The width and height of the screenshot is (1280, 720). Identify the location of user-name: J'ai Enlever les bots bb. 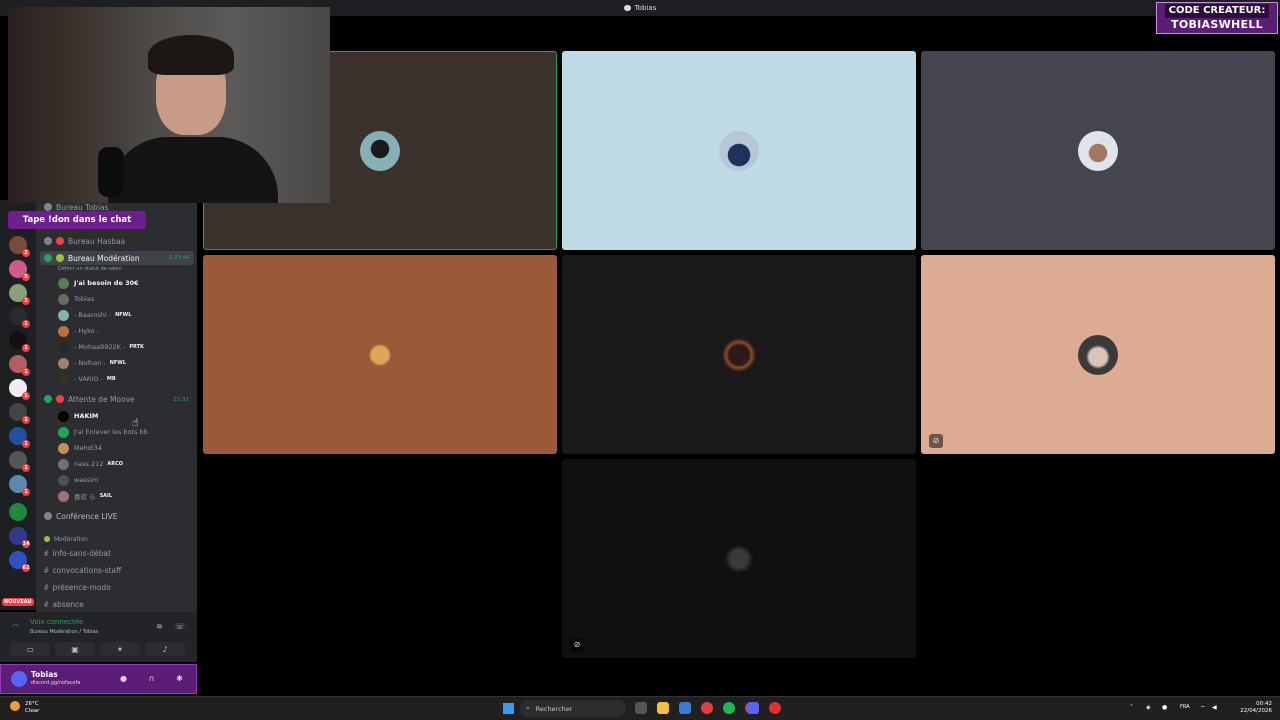
(111, 432).